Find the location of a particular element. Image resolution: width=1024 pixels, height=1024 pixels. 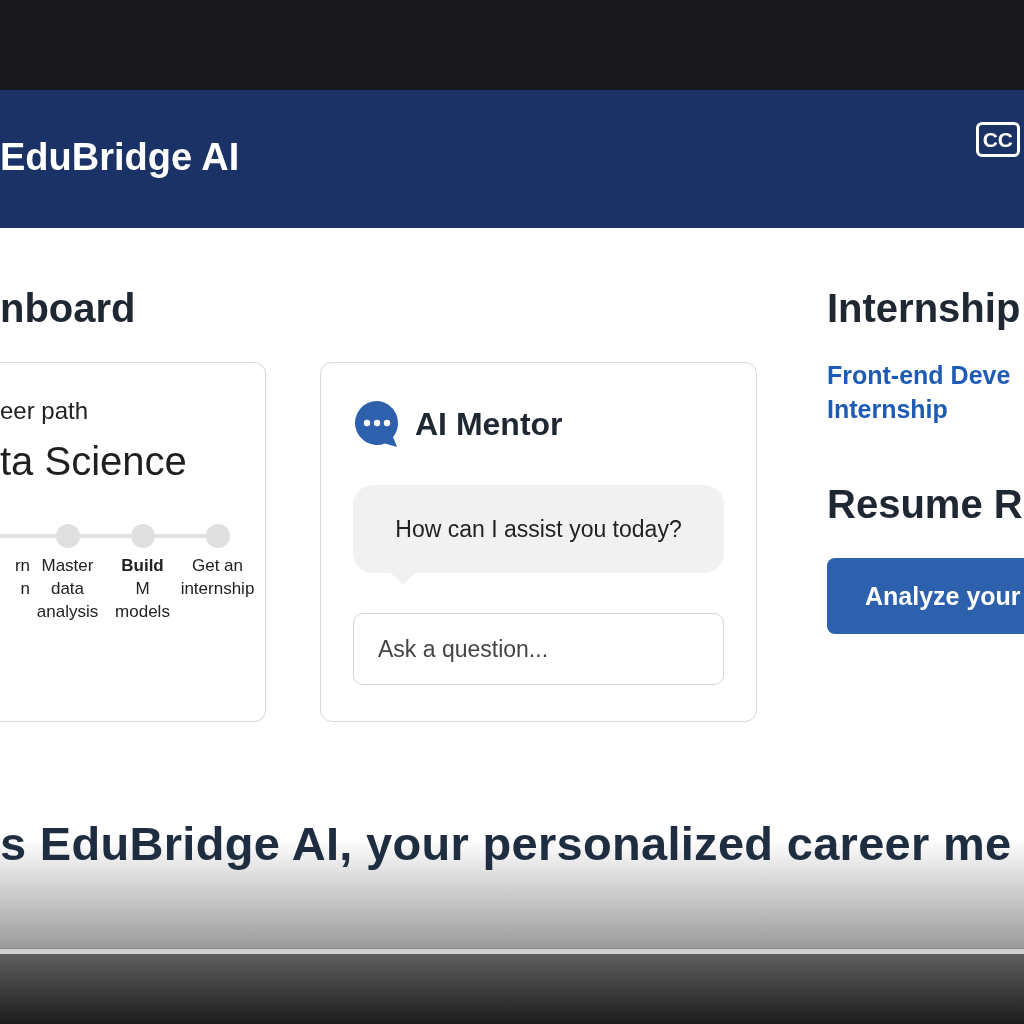

step-label: Build M models is located at coordinates (142, 589).